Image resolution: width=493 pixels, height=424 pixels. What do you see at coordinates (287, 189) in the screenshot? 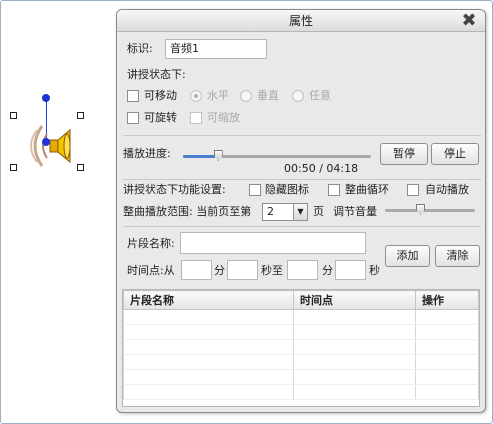
I see `hide-icon-label: 隐藏图标` at bounding box center [287, 189].